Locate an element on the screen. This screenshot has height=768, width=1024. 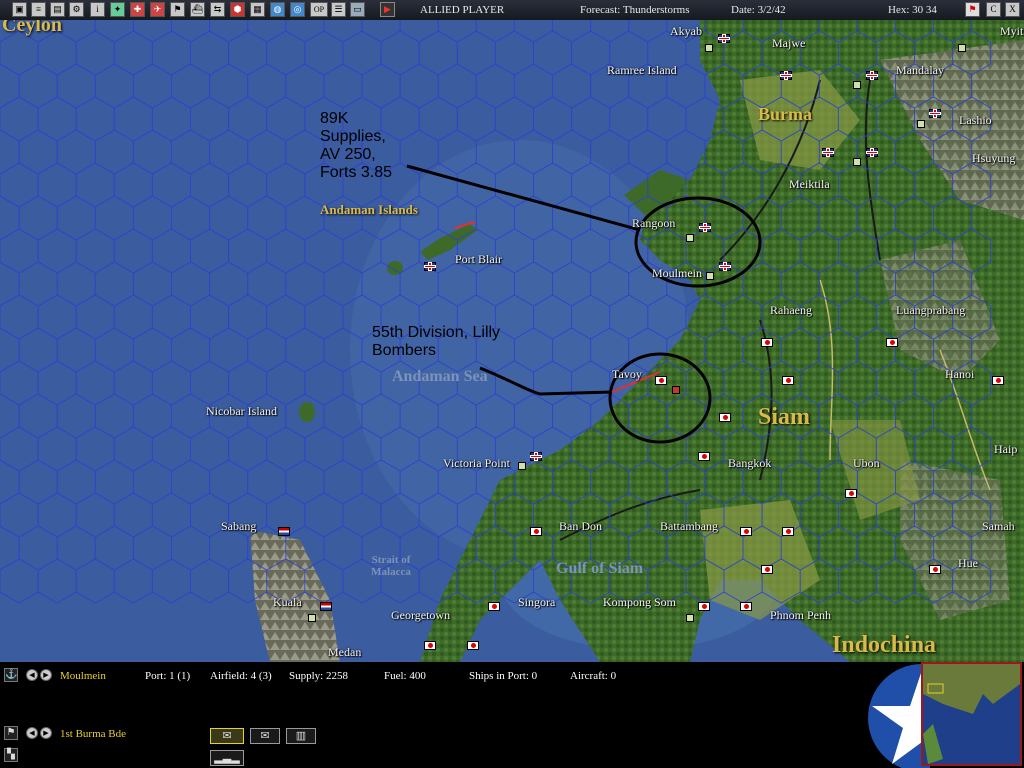
place-mandalay: Mandalay is located at coordinates (920, 70).